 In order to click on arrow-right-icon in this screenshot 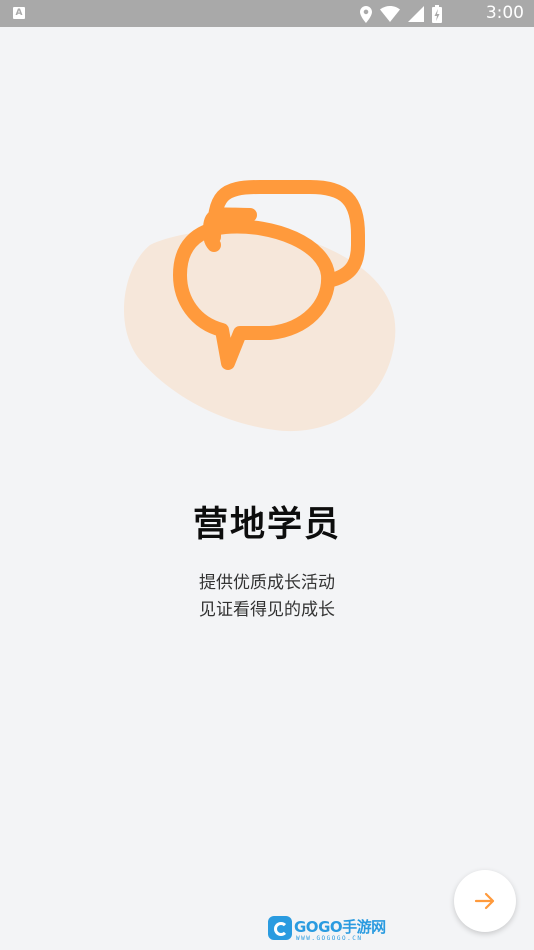, I will do `click(484, 901)`.